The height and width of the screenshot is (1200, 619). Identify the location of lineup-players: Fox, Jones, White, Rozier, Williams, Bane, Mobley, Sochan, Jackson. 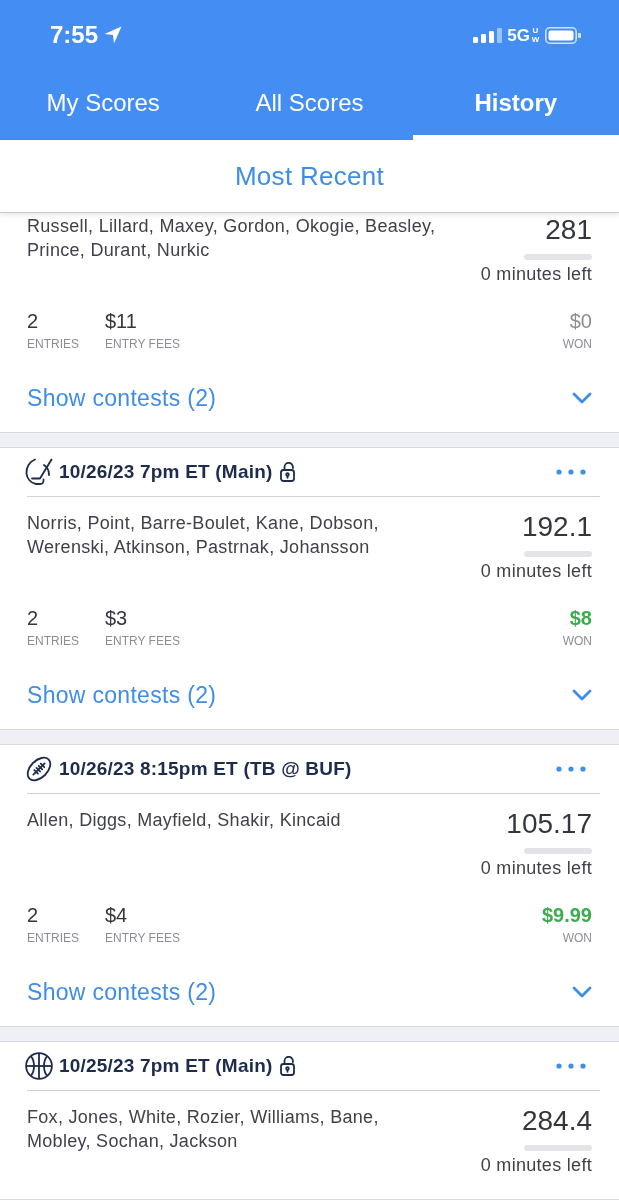
(203, 1129).